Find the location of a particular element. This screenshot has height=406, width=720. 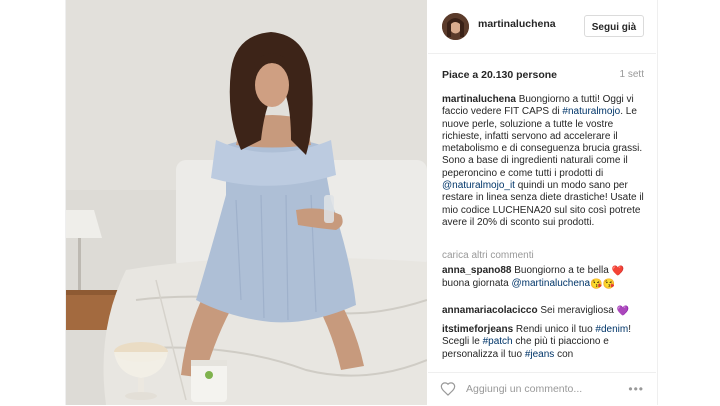

likes-row: Piace a 20.130 persone 1 sett is located at coordinates (543, 76).